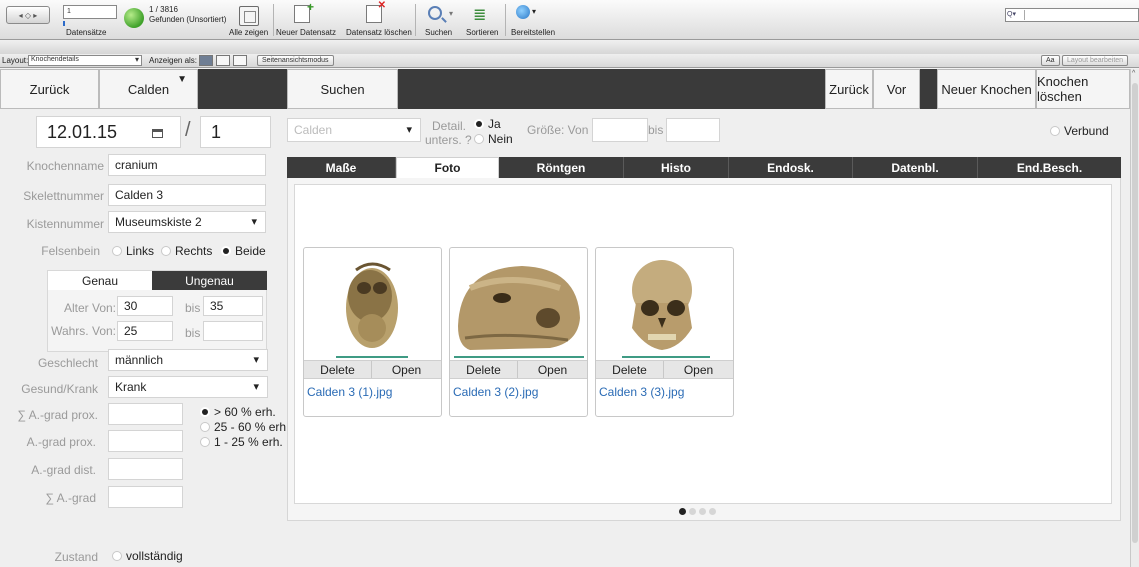 The image size is (1139, 567). What do you see at coordinates (1079, 131) in the screenshot?
I see `verbund-radio: Verbund` at bounding box center [1079, 131].